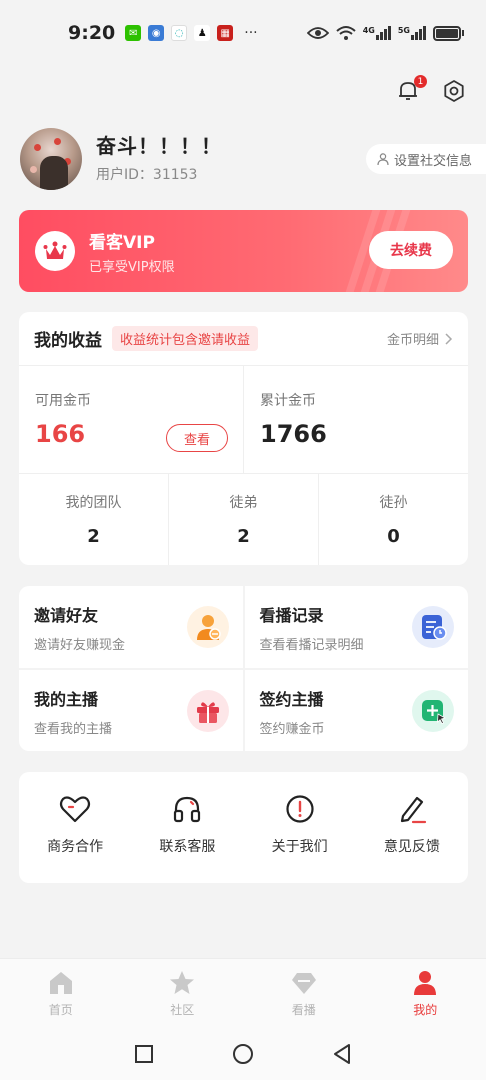 The height and width of the screenshot is (1080, 486). I want to click on tab-community: 社区, so click(183, 993).